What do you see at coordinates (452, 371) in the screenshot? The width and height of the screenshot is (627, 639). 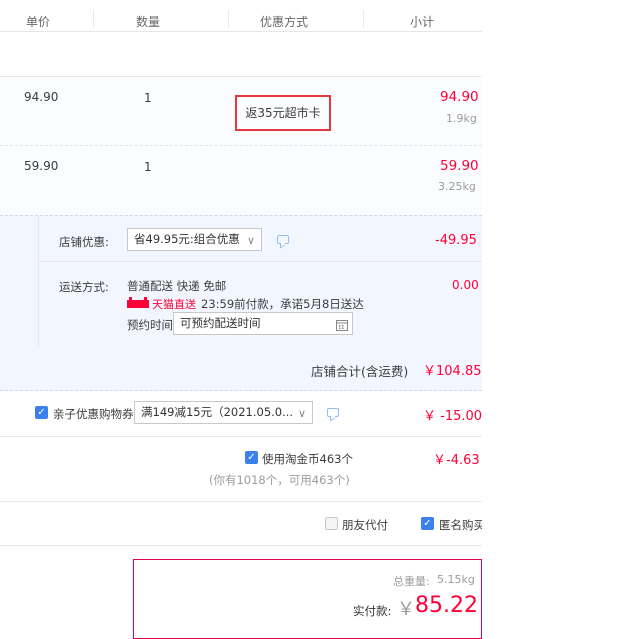 I see `shop-total-amount: ￥104.85` at bounding box center [452, 371].